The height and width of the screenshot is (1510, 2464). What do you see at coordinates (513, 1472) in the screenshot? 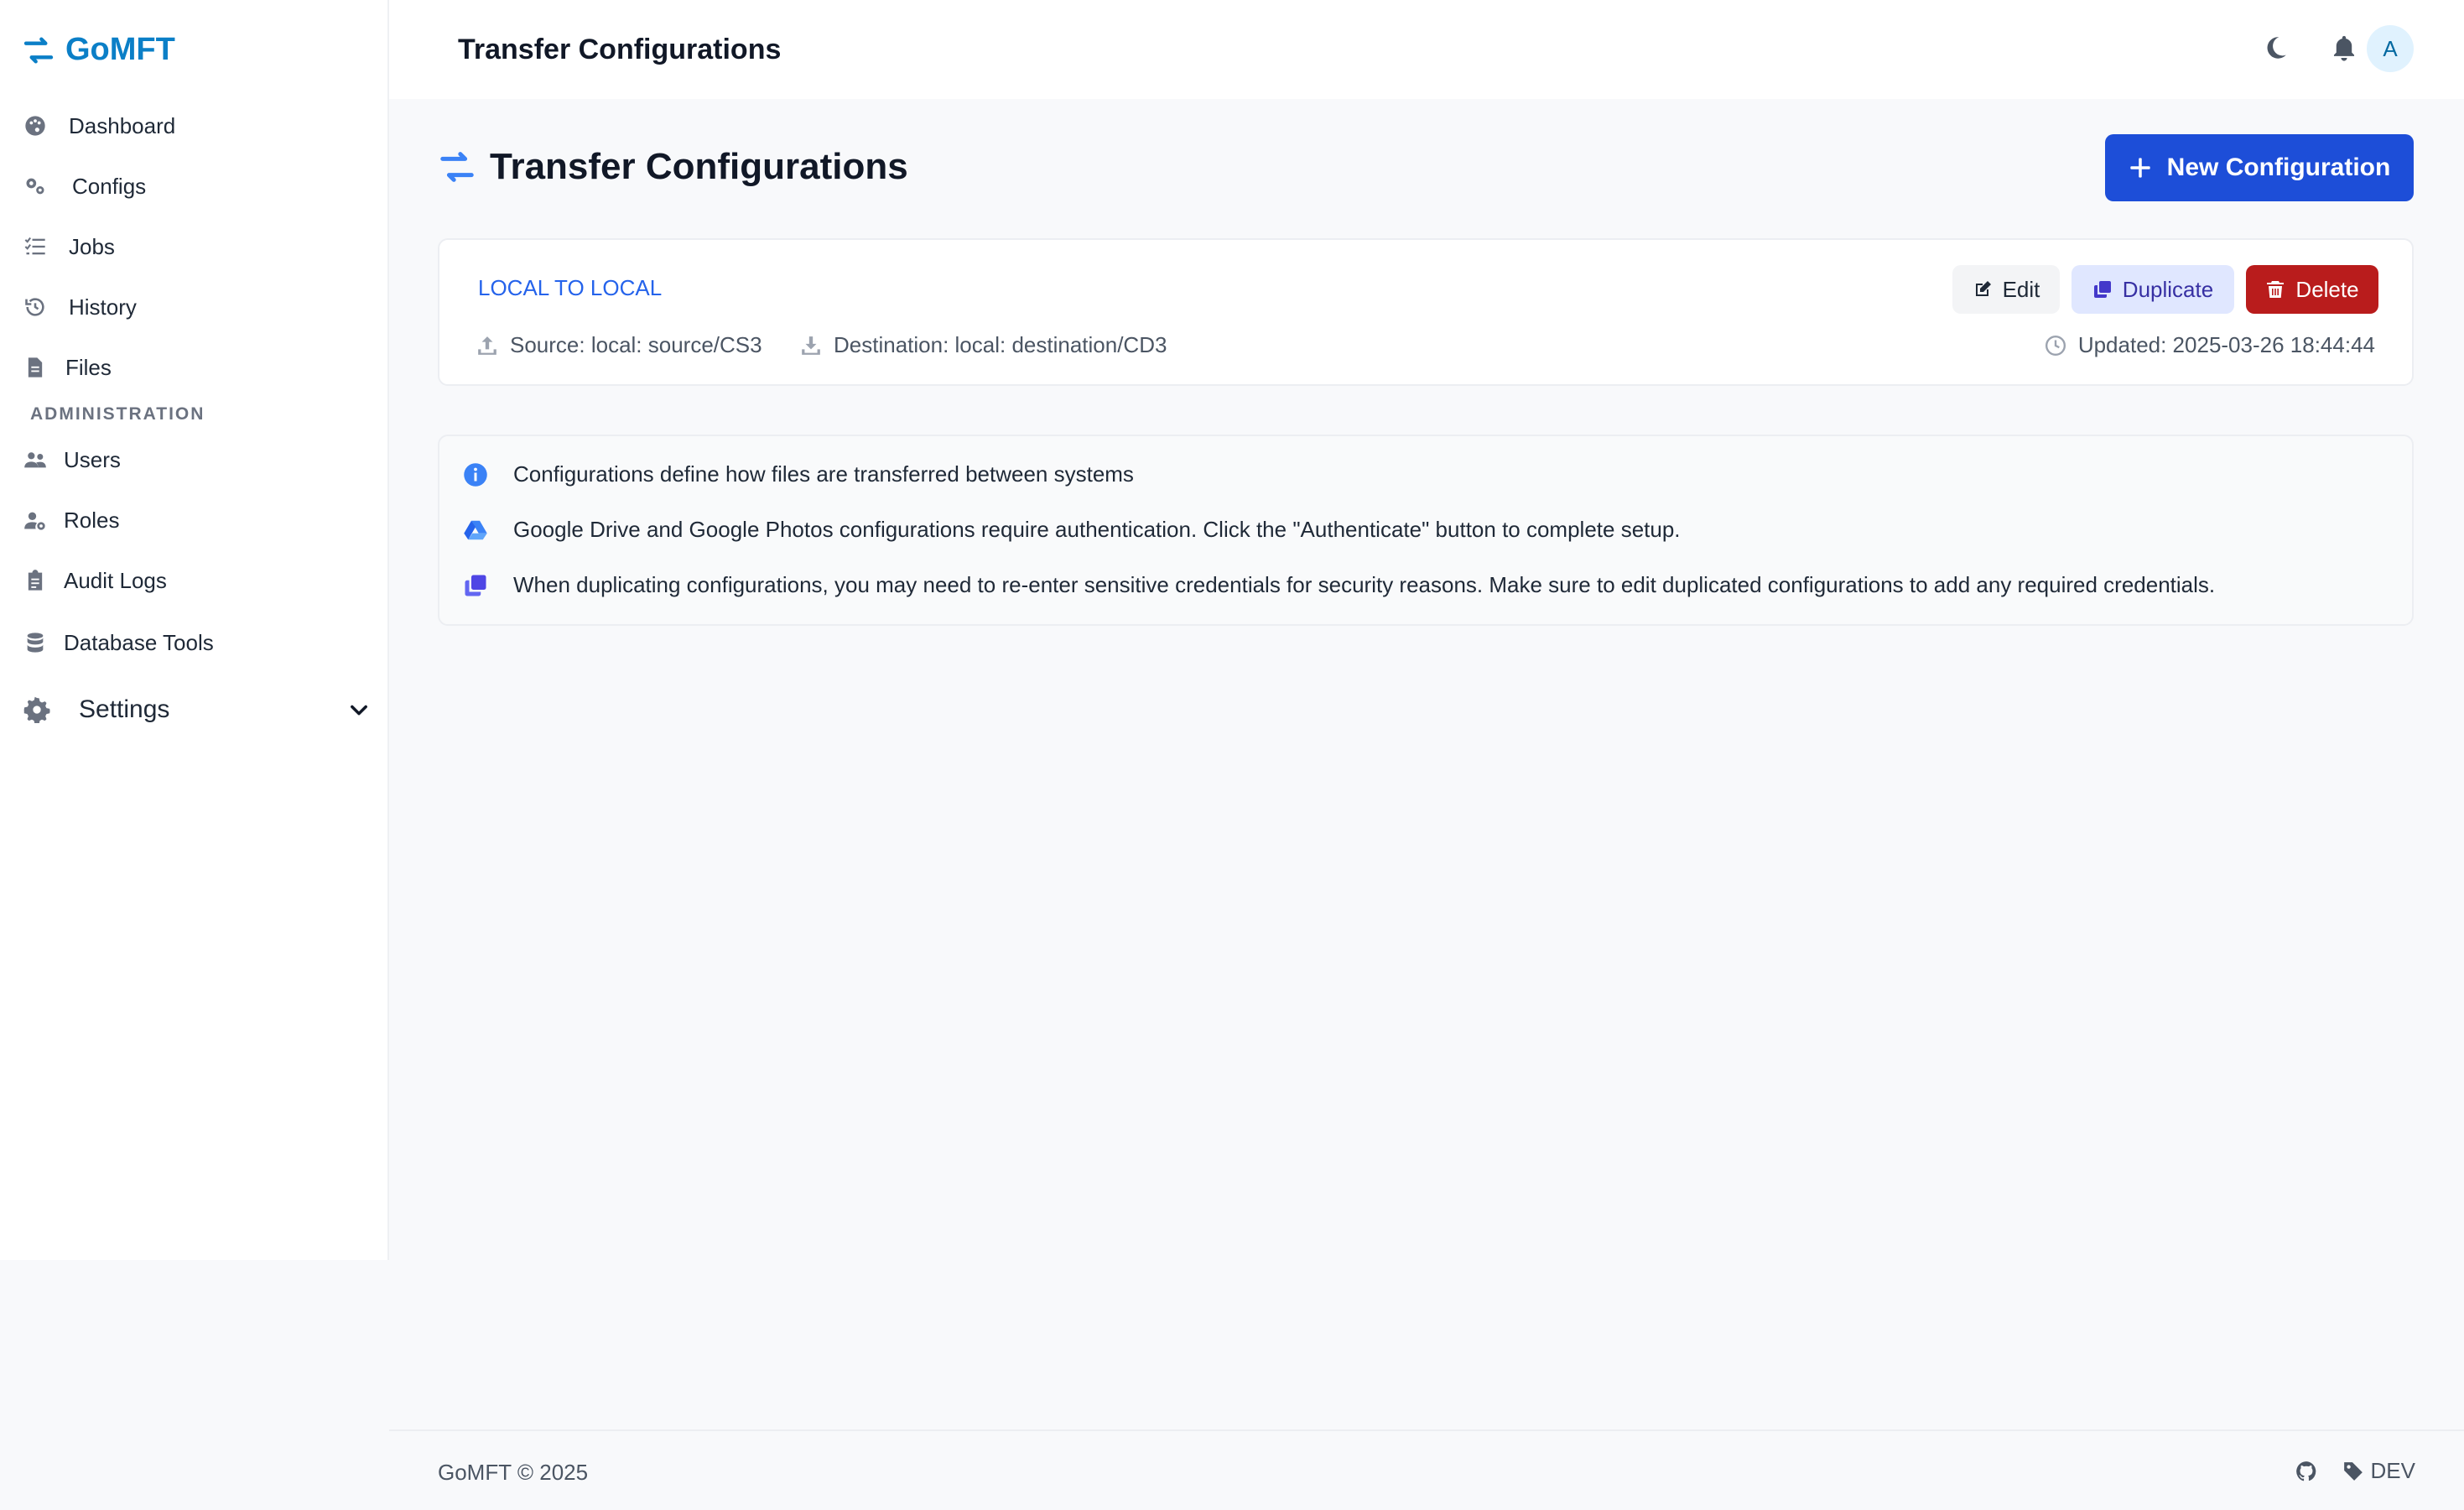
I see `footer-copyright: GoMFT © 2025` at bounding box center [513, 1472].